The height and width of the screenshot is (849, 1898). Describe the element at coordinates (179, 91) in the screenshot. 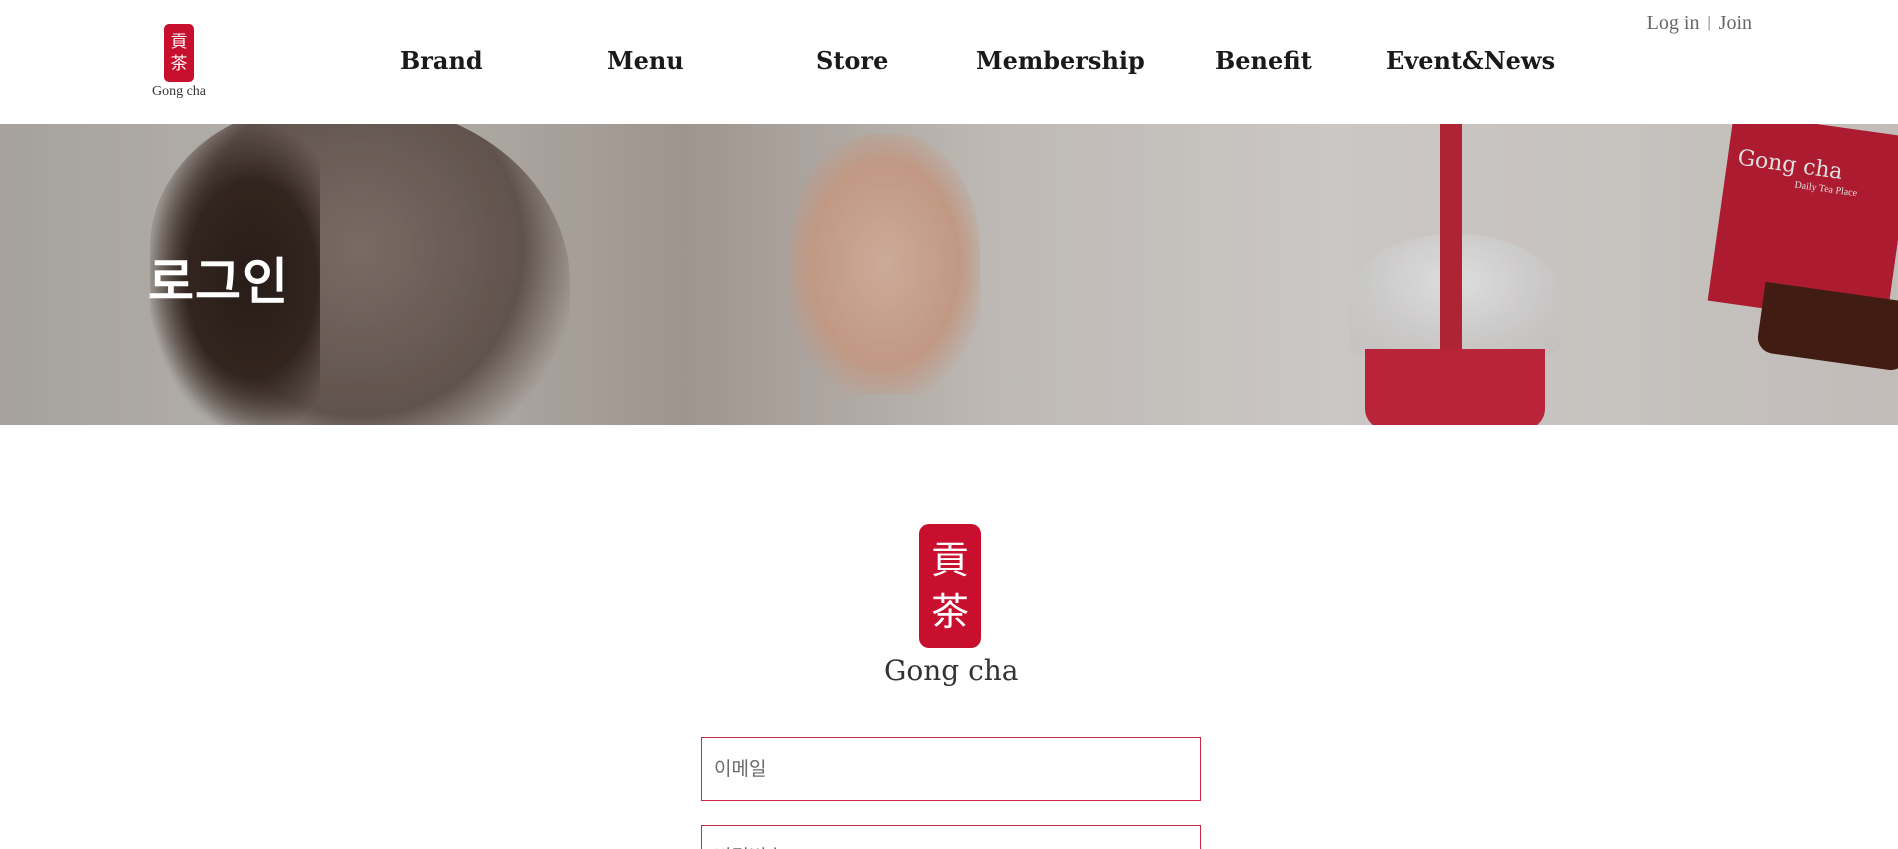

I see `header-logo-text: Gong cha` at that location.